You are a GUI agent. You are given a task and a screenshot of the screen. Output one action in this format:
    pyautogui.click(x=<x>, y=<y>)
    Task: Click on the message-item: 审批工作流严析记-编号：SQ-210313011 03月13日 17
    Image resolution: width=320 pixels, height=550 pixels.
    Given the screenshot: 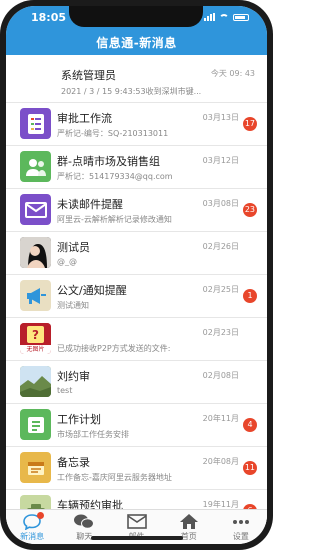 What is the action you would take?
    pyautogui.click(x=136, y=124)
    